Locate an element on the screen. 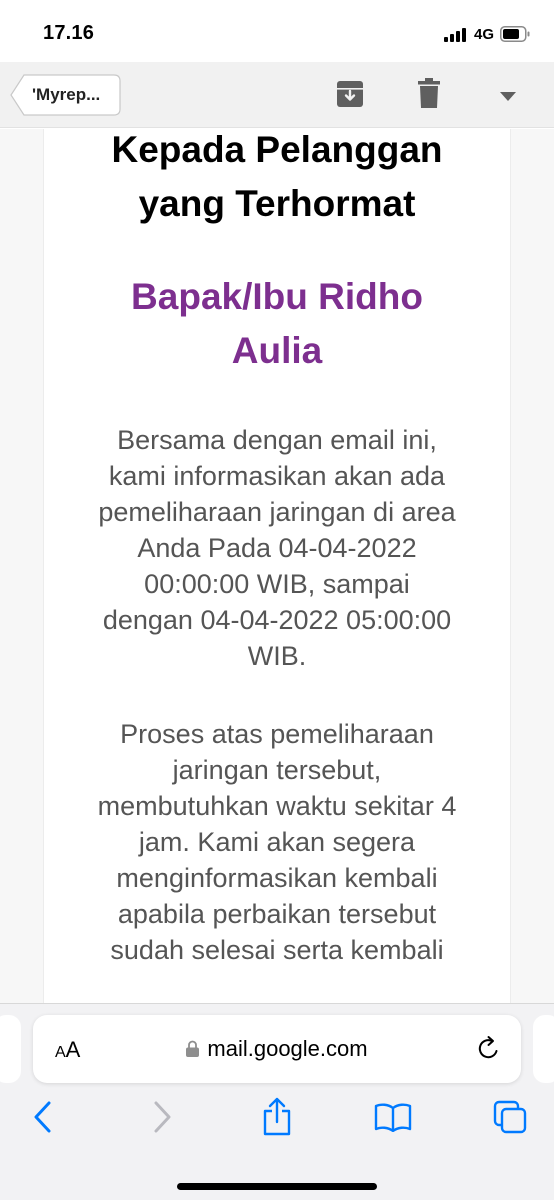 Image resolution: width=554 pixels, height=1200 pixels. url-display: mail.google.com is located at coordinates (277, 1049).